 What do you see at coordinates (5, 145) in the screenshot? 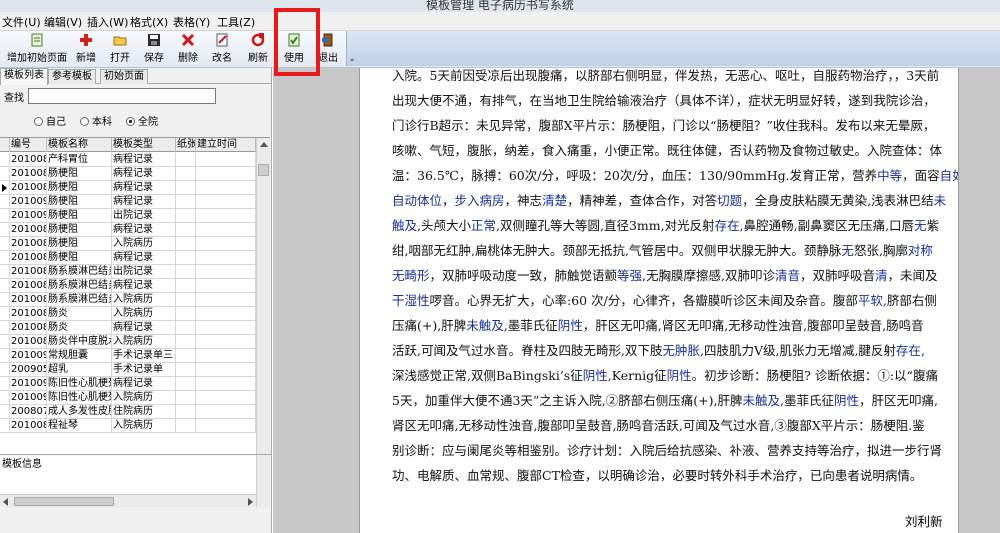
I see `row-indicator-header` at bounding box center [5, 145].